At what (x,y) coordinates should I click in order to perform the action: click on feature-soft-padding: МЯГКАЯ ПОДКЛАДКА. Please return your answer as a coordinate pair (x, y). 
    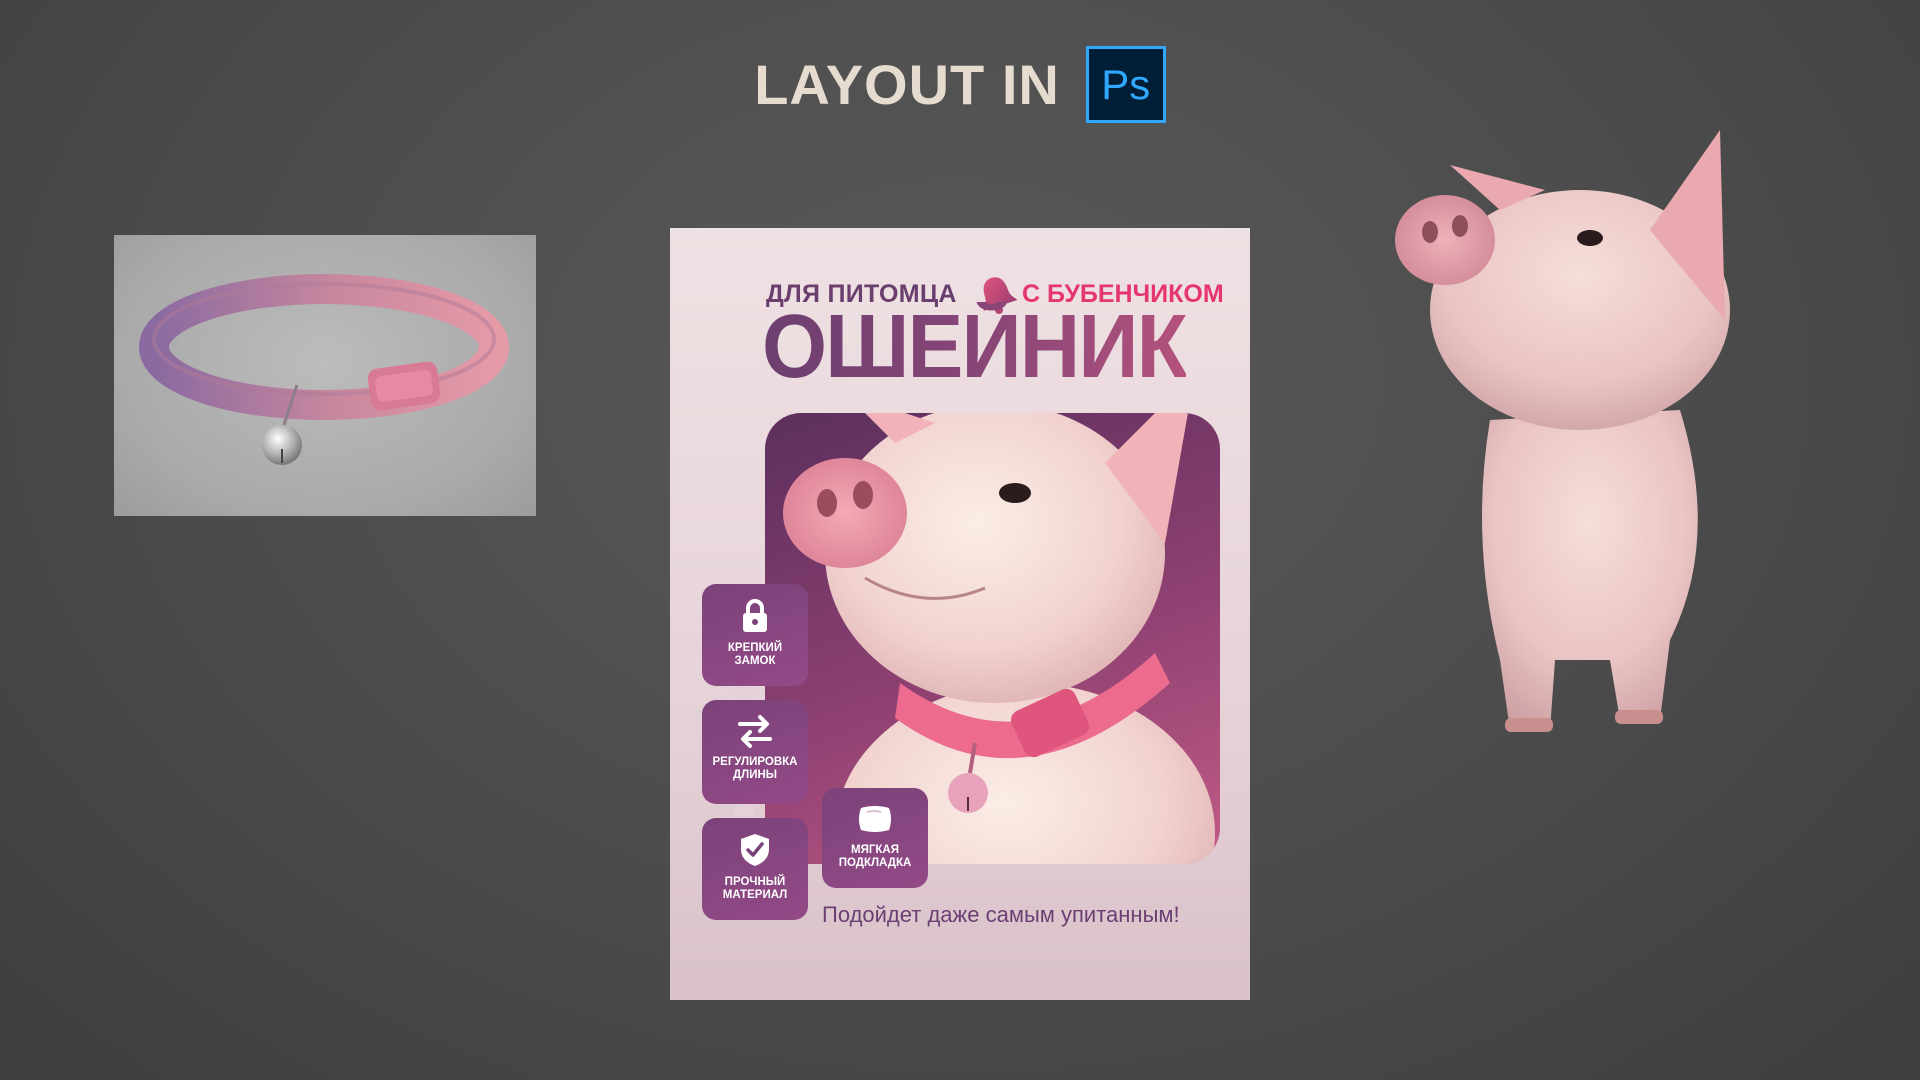
    Looking at the image, I should click on (875, 838).